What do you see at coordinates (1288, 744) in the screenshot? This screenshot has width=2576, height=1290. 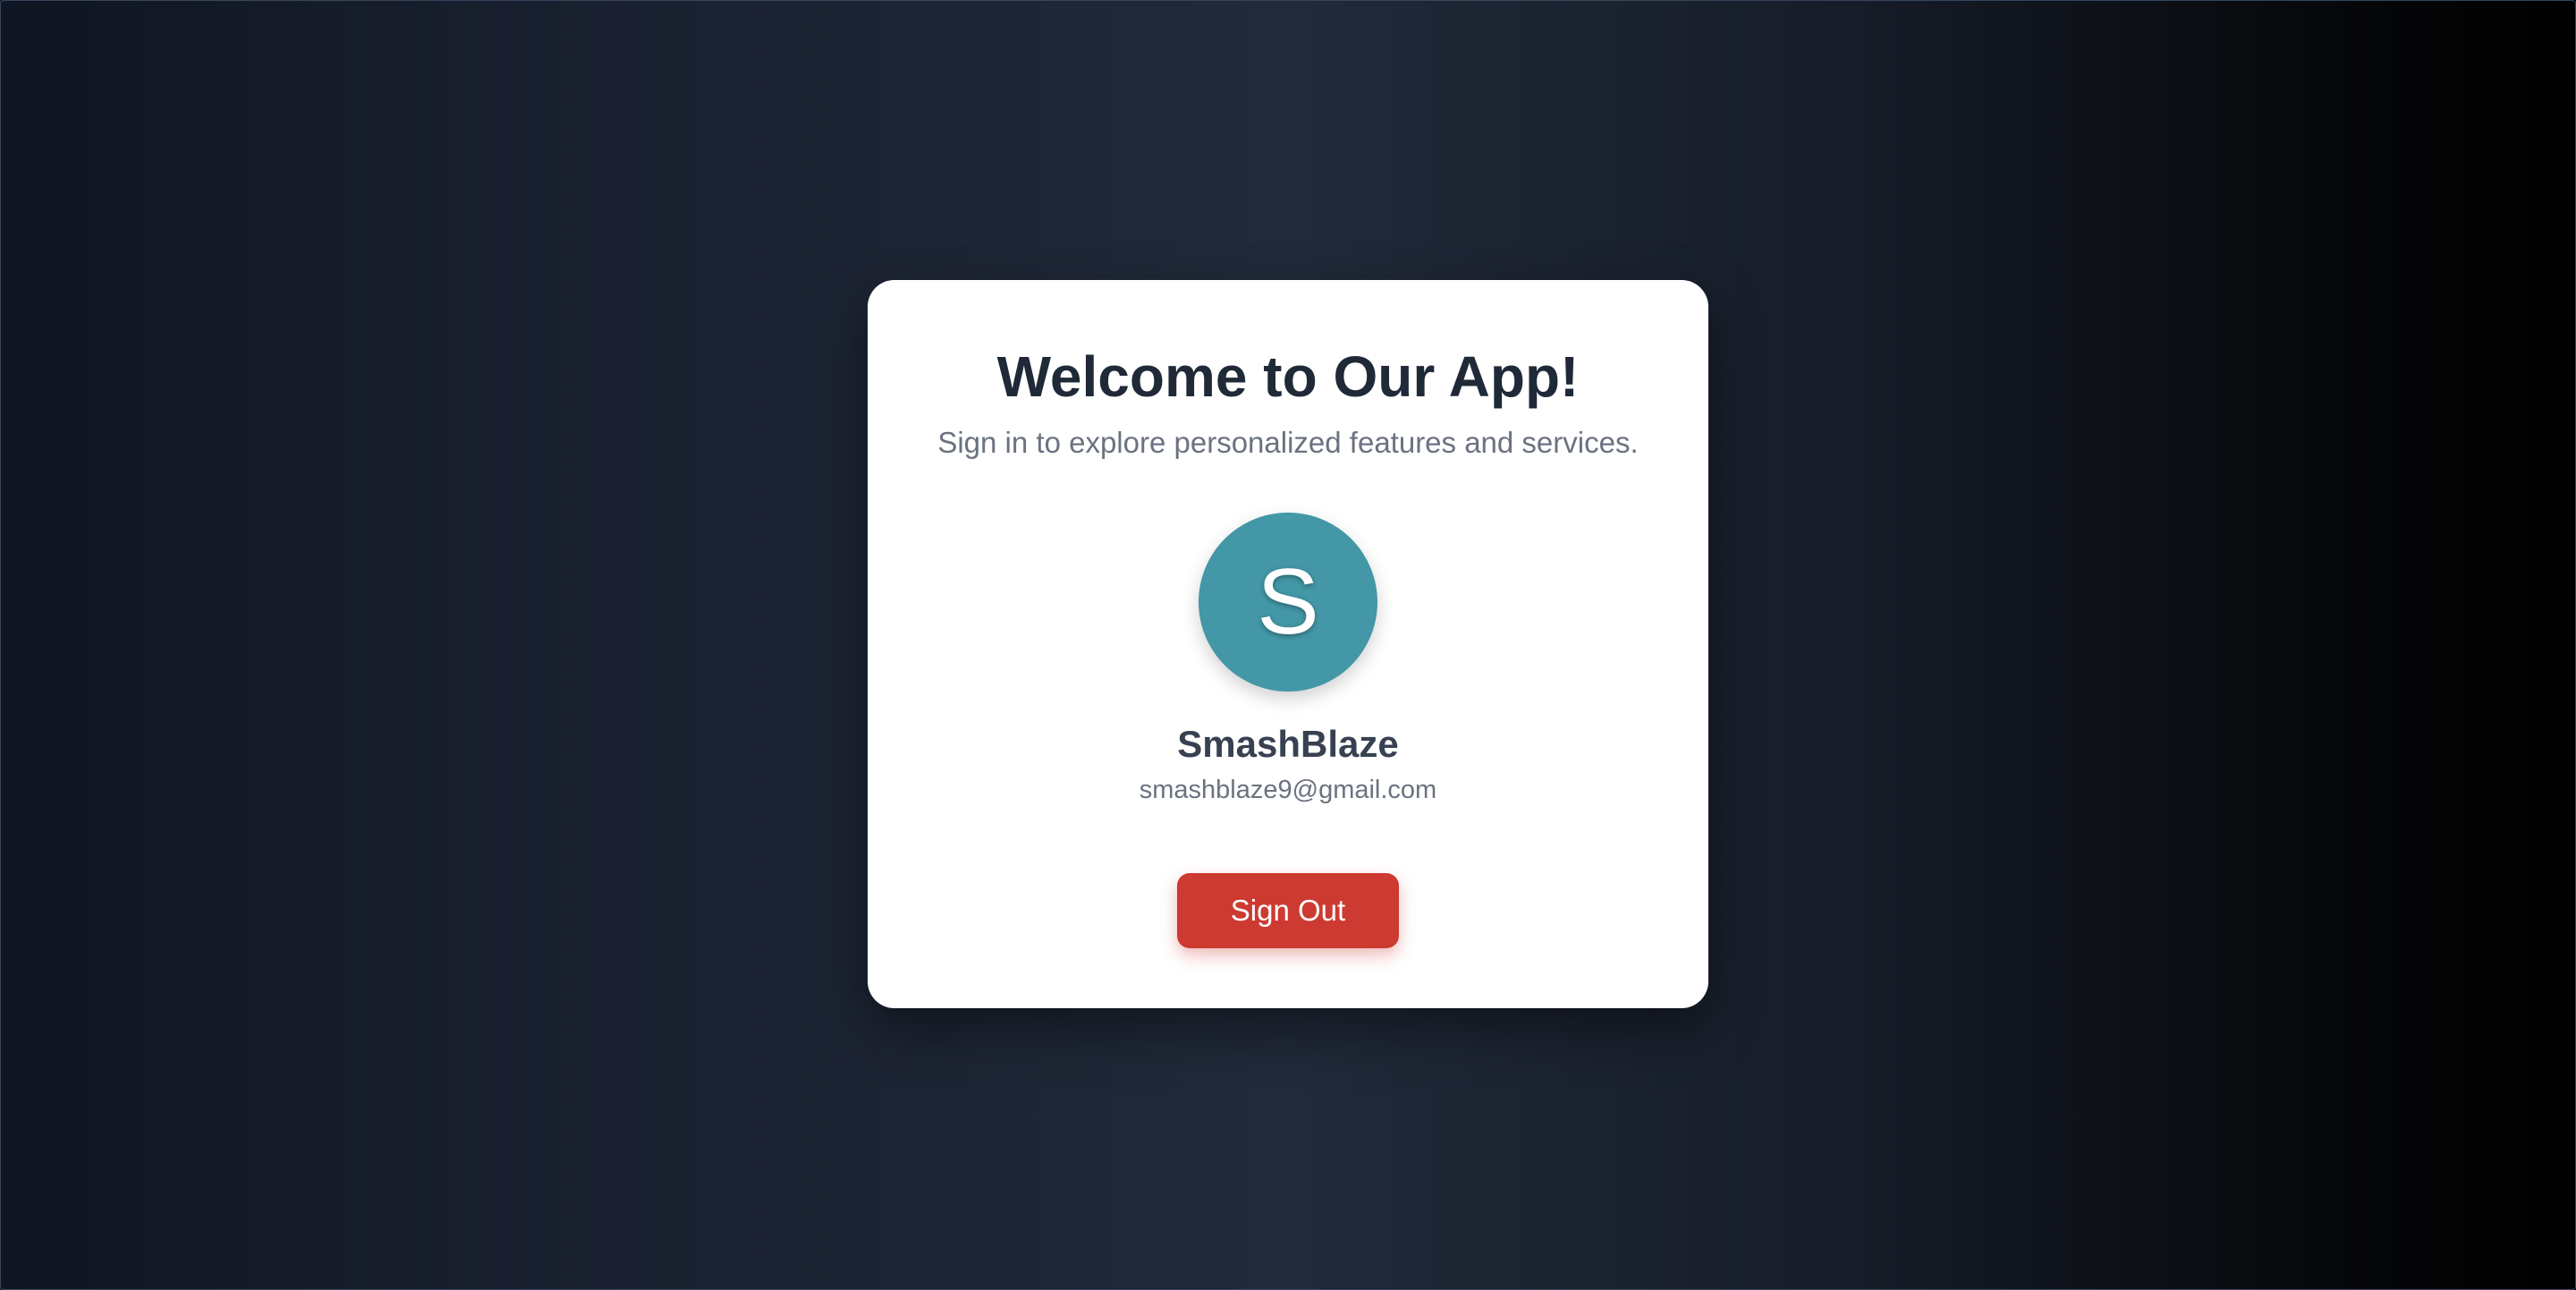 I see `user-name: SmashBlaze` at bounding box center [1288, 744].